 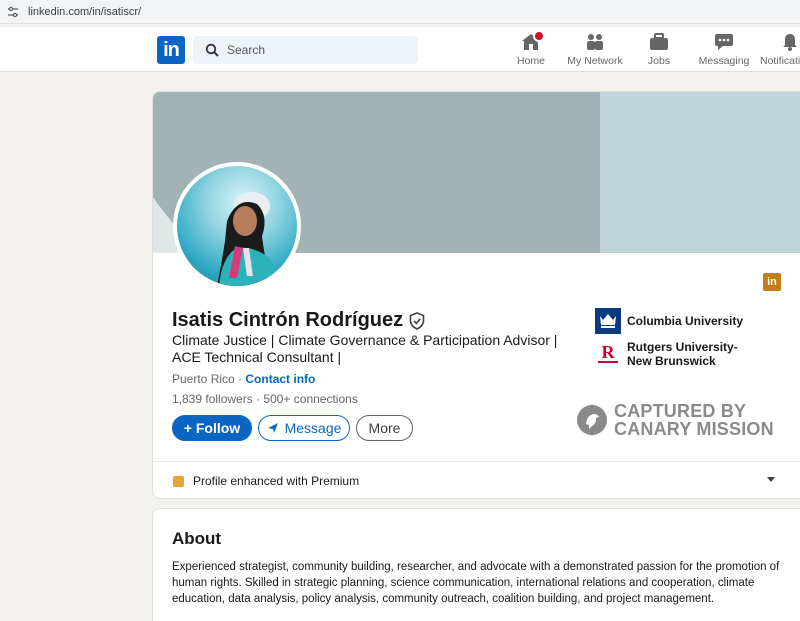 What do you see at coordinates (212, 428) in the screenshot?
I see `follow-button: + Follow` at bounding box center [212, 428].